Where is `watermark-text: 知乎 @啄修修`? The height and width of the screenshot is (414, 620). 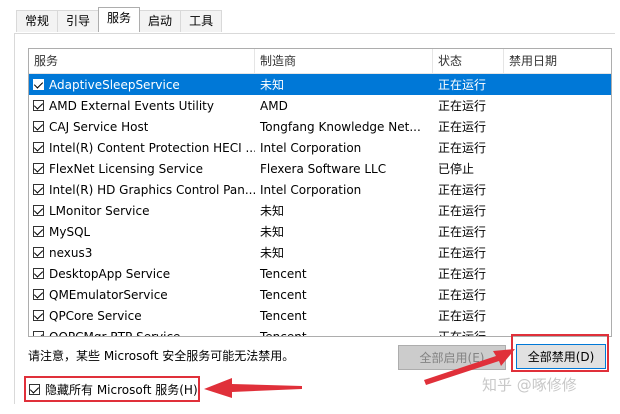
watermark-text: 知乎 @啄修修 is located at coordinates (529, 385).